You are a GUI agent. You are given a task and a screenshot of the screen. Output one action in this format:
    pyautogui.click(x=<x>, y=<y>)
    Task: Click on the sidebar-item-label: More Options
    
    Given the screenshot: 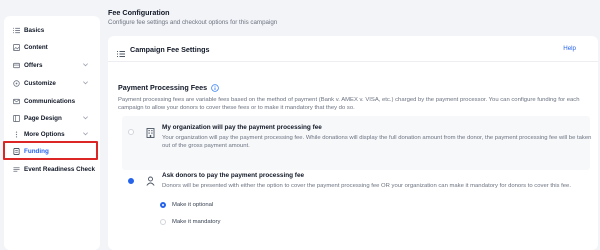 What is the action you would take?
    pyautogui.click(x=44, y=134)
    